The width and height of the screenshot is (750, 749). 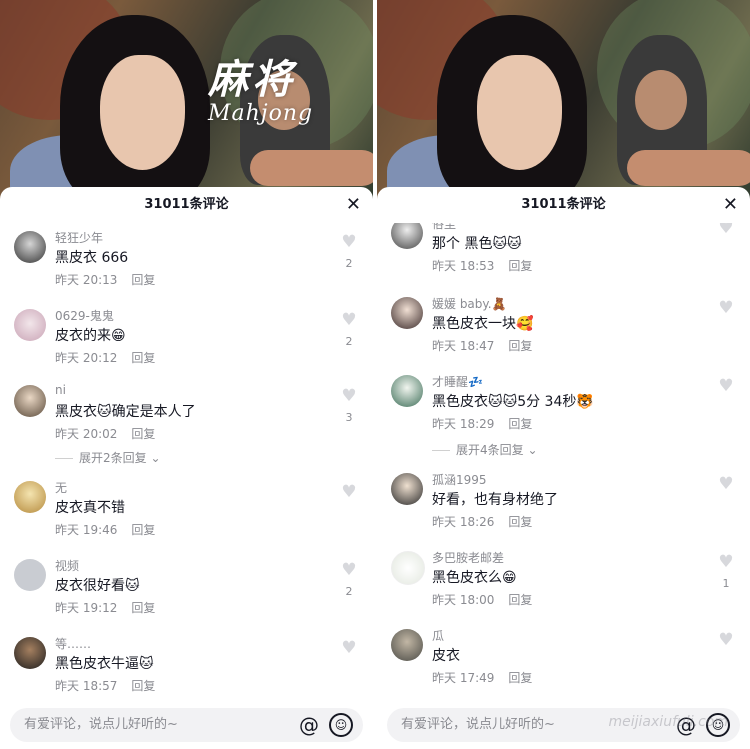 What do you see at coordinates (726, 571) in the screenshot?
I see `like-button: ♥ 1` at bounding box center [726, 571].